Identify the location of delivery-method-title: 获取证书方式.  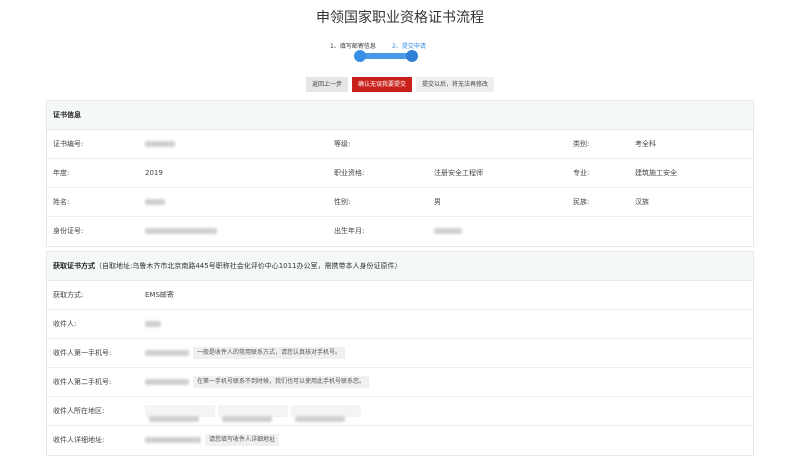
(74, 266).